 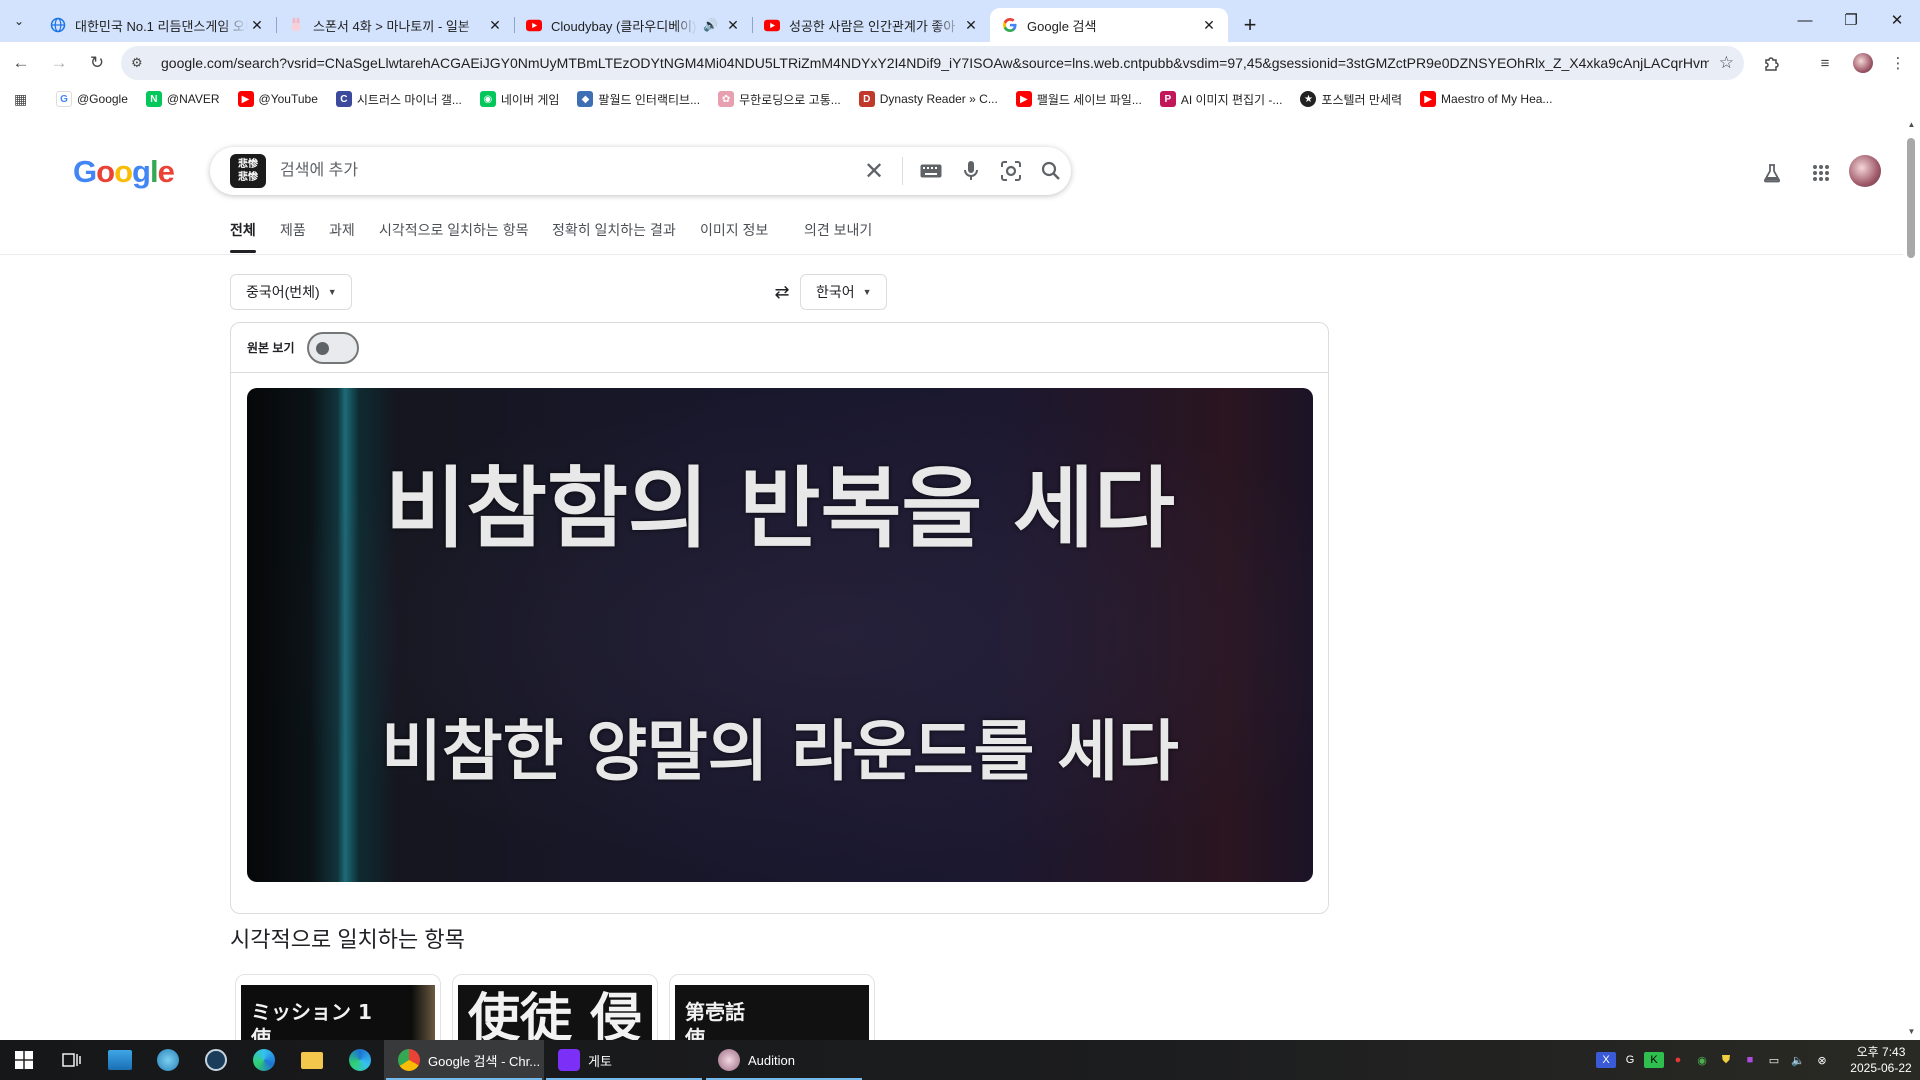 I want to click on account-avatar, so click(x=1865, y=171).